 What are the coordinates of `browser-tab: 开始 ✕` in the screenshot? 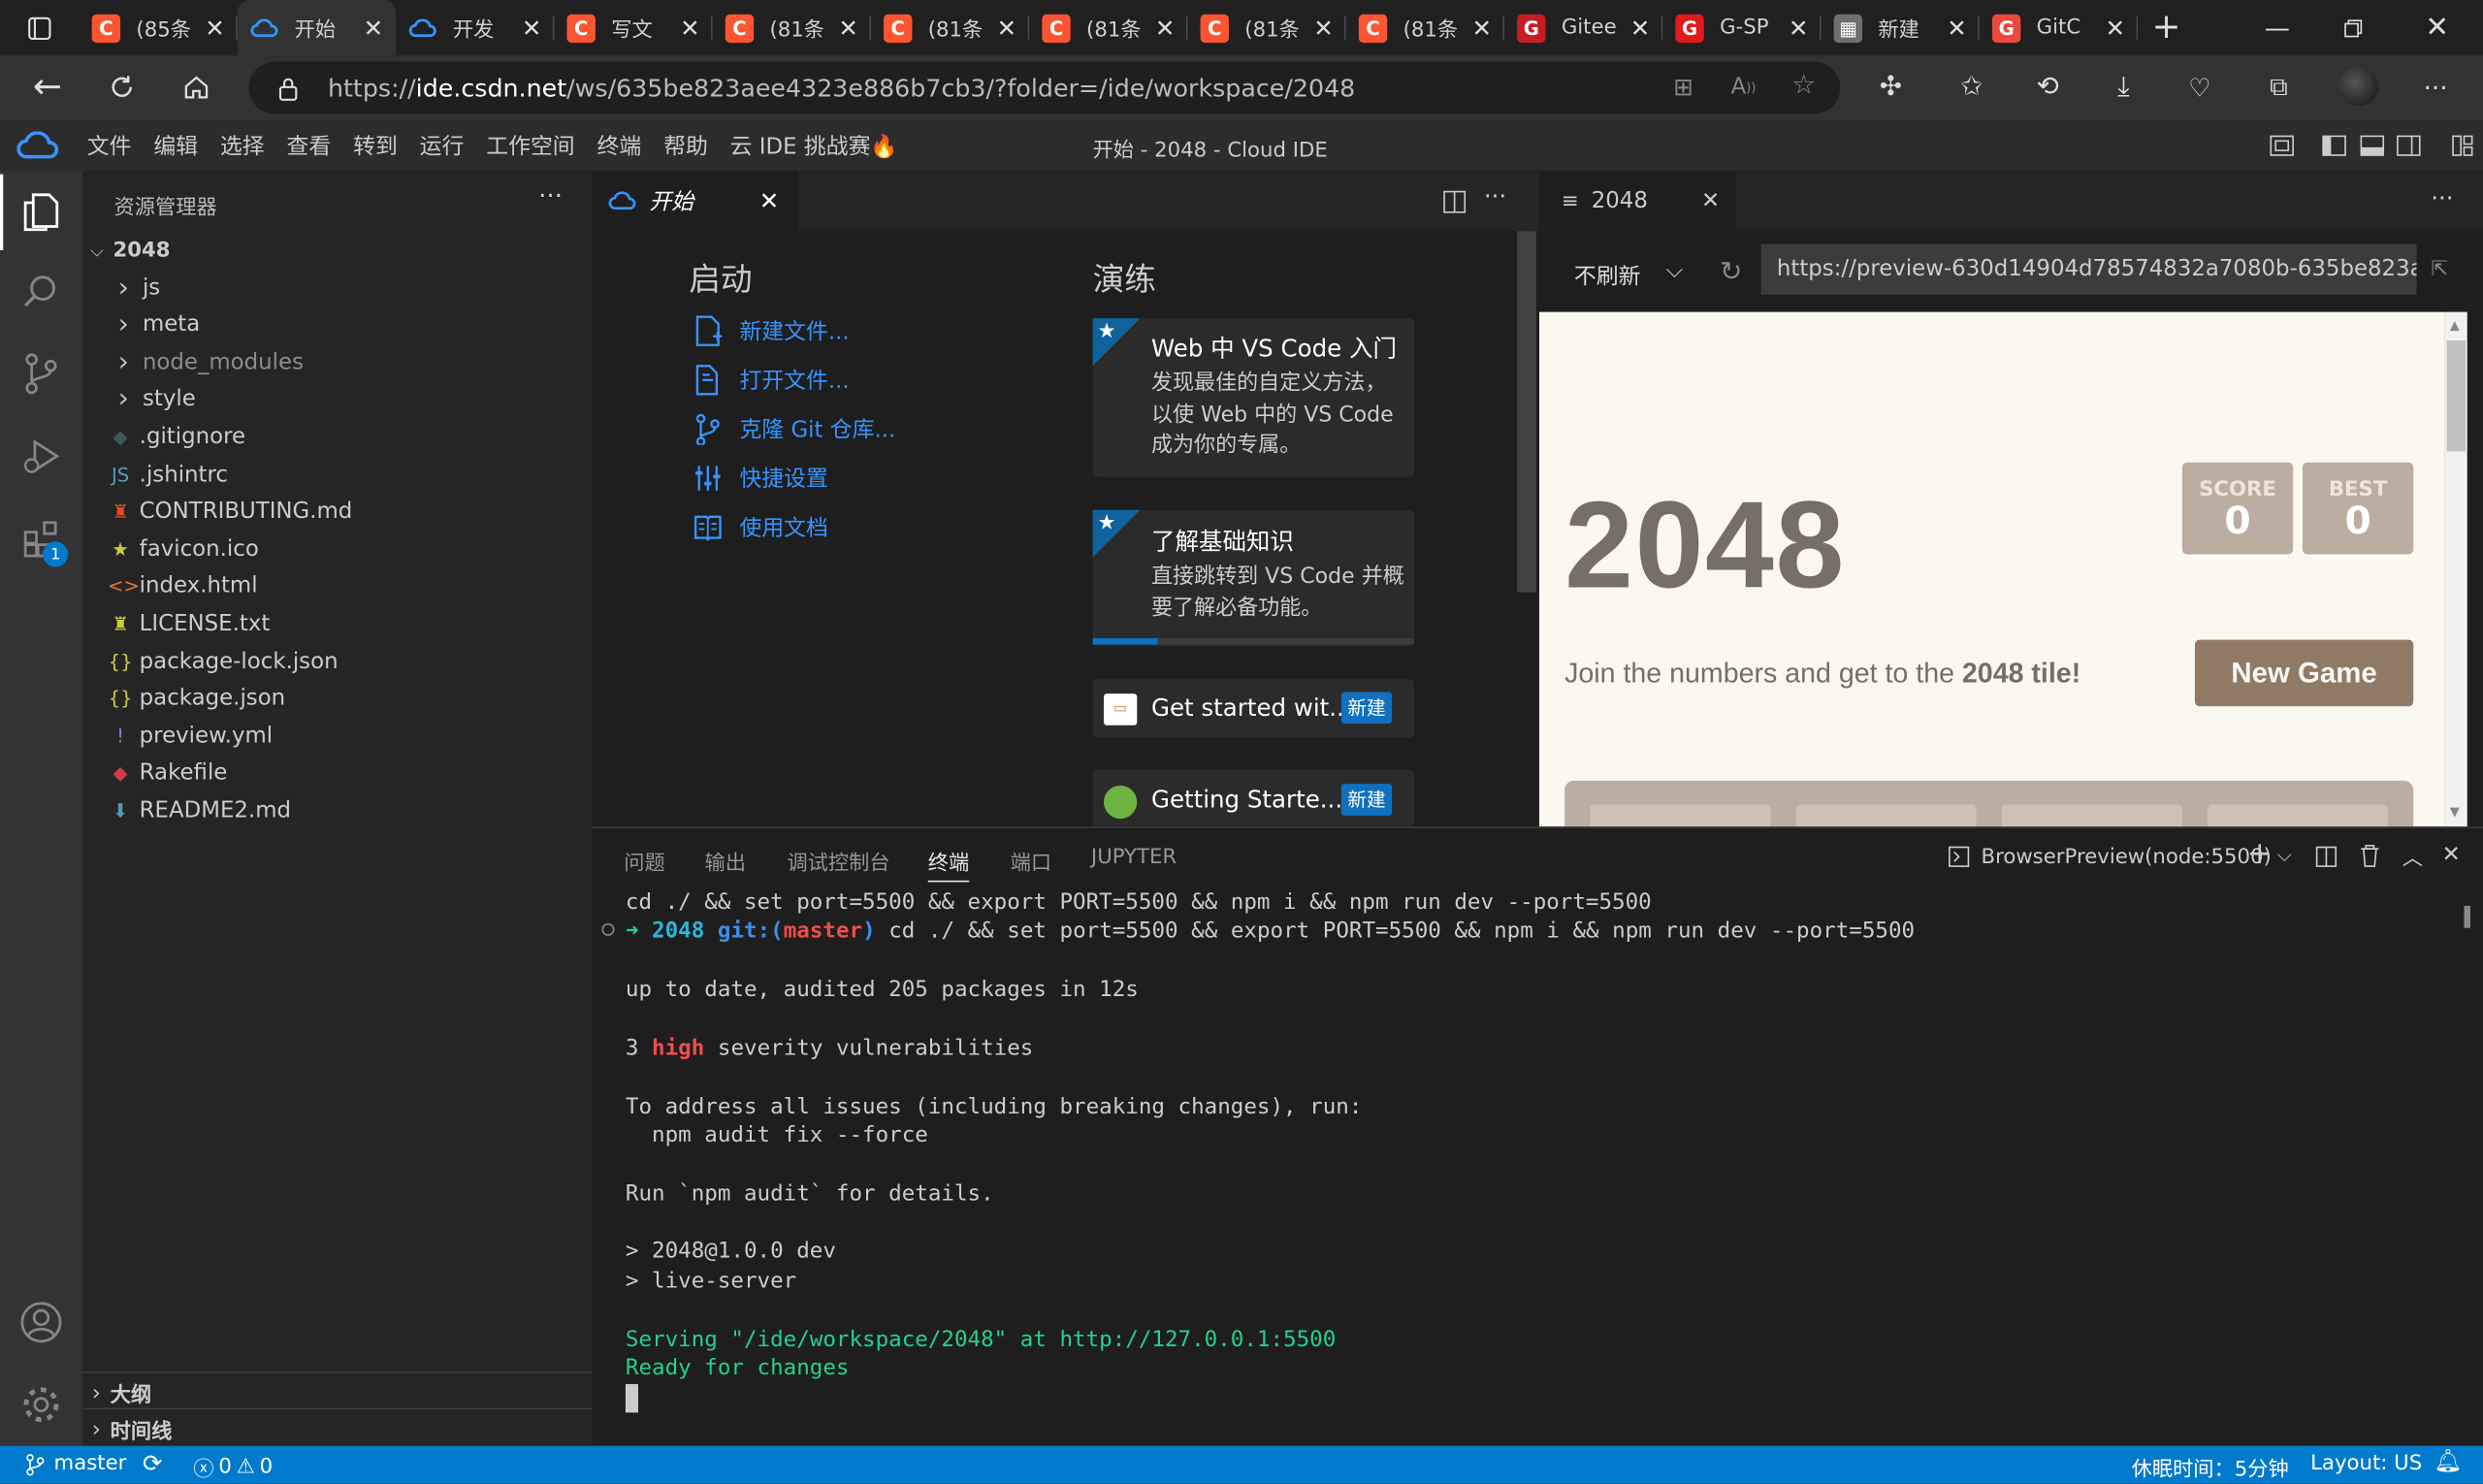 It's located at (317, 28).